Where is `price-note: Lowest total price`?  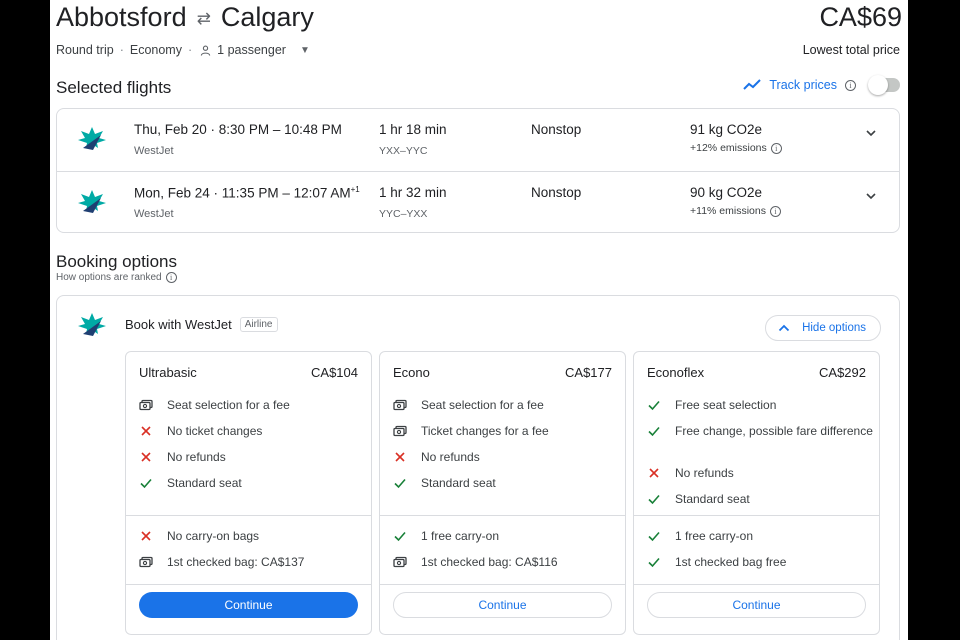 price-note: Lowest total price is located at coordinates (851, 50).